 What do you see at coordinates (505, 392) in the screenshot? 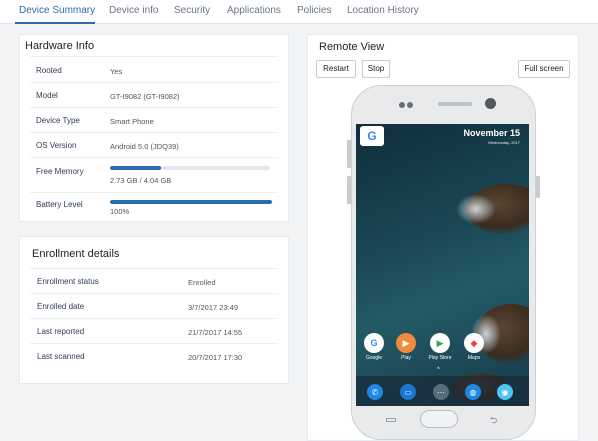
I see `camera-icon: ◉` at bounding box center [505, 392].